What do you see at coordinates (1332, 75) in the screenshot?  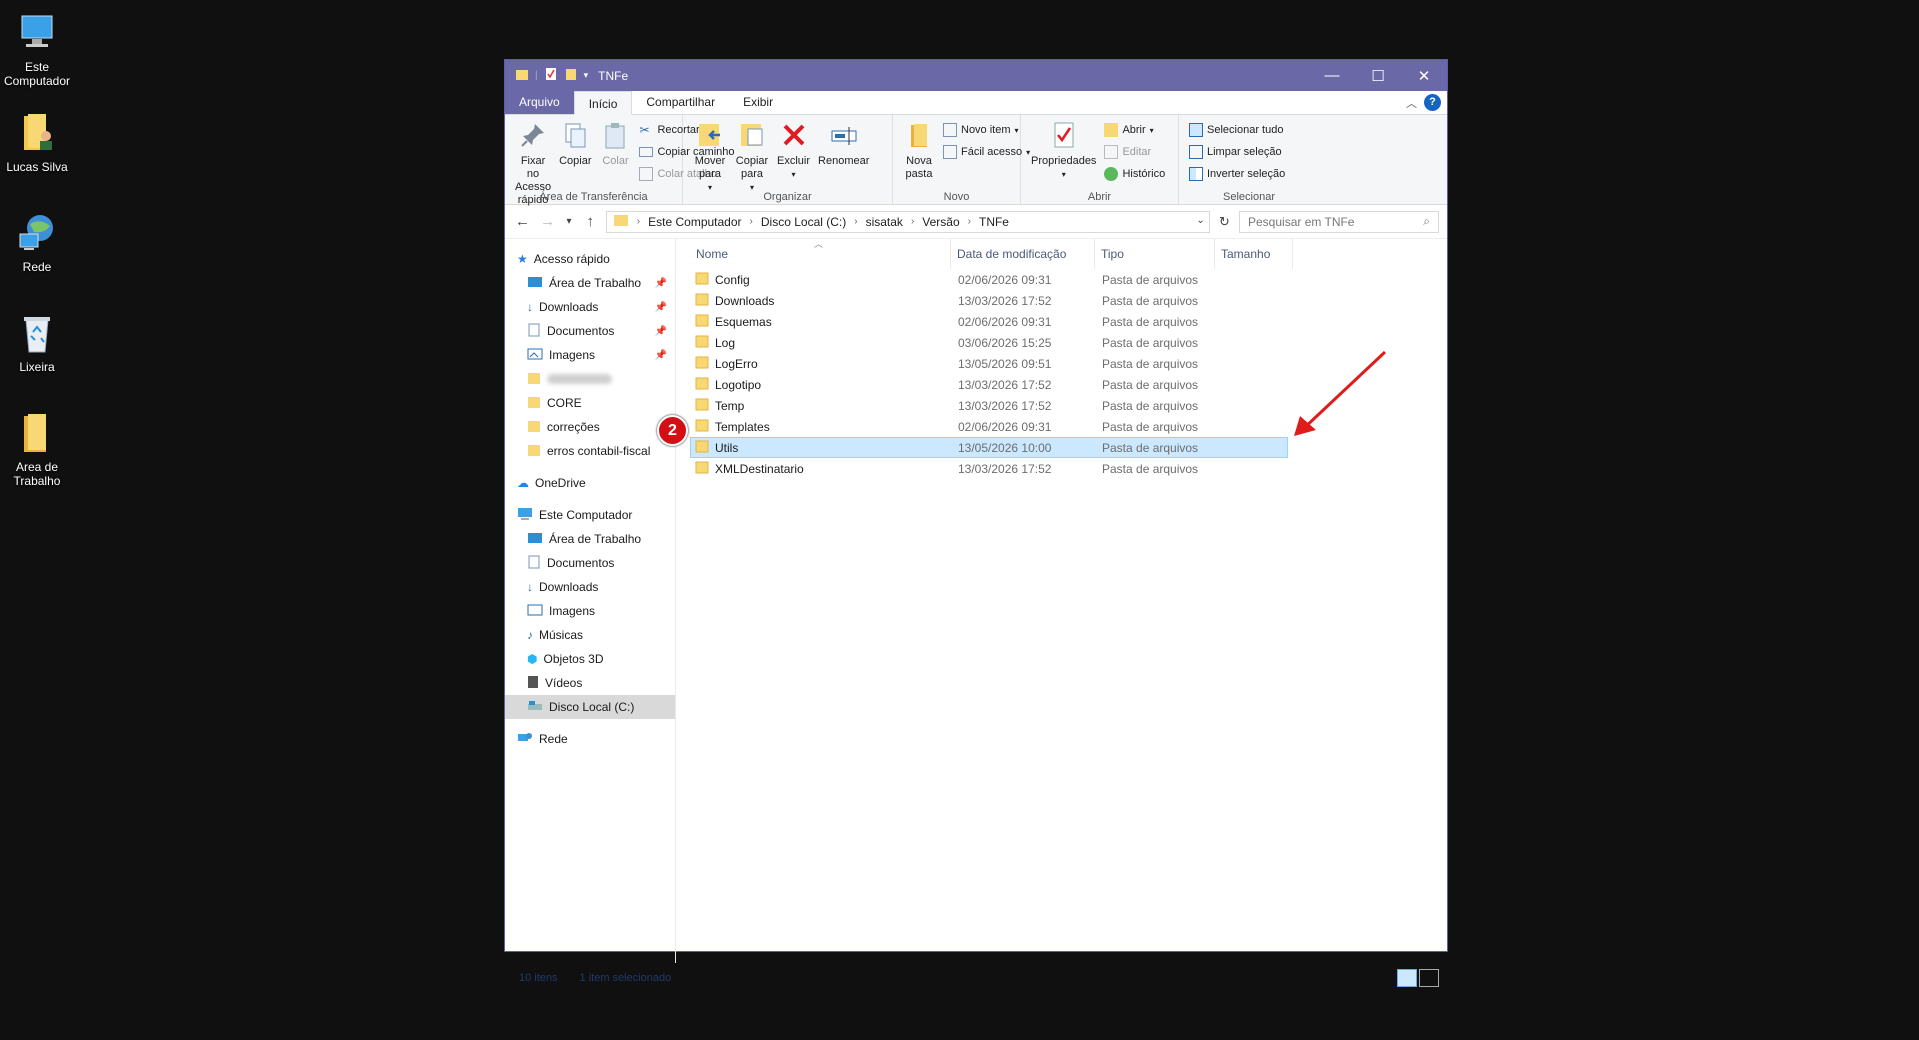 I see `minimize-button: —` at bounding box center [1332, 75].